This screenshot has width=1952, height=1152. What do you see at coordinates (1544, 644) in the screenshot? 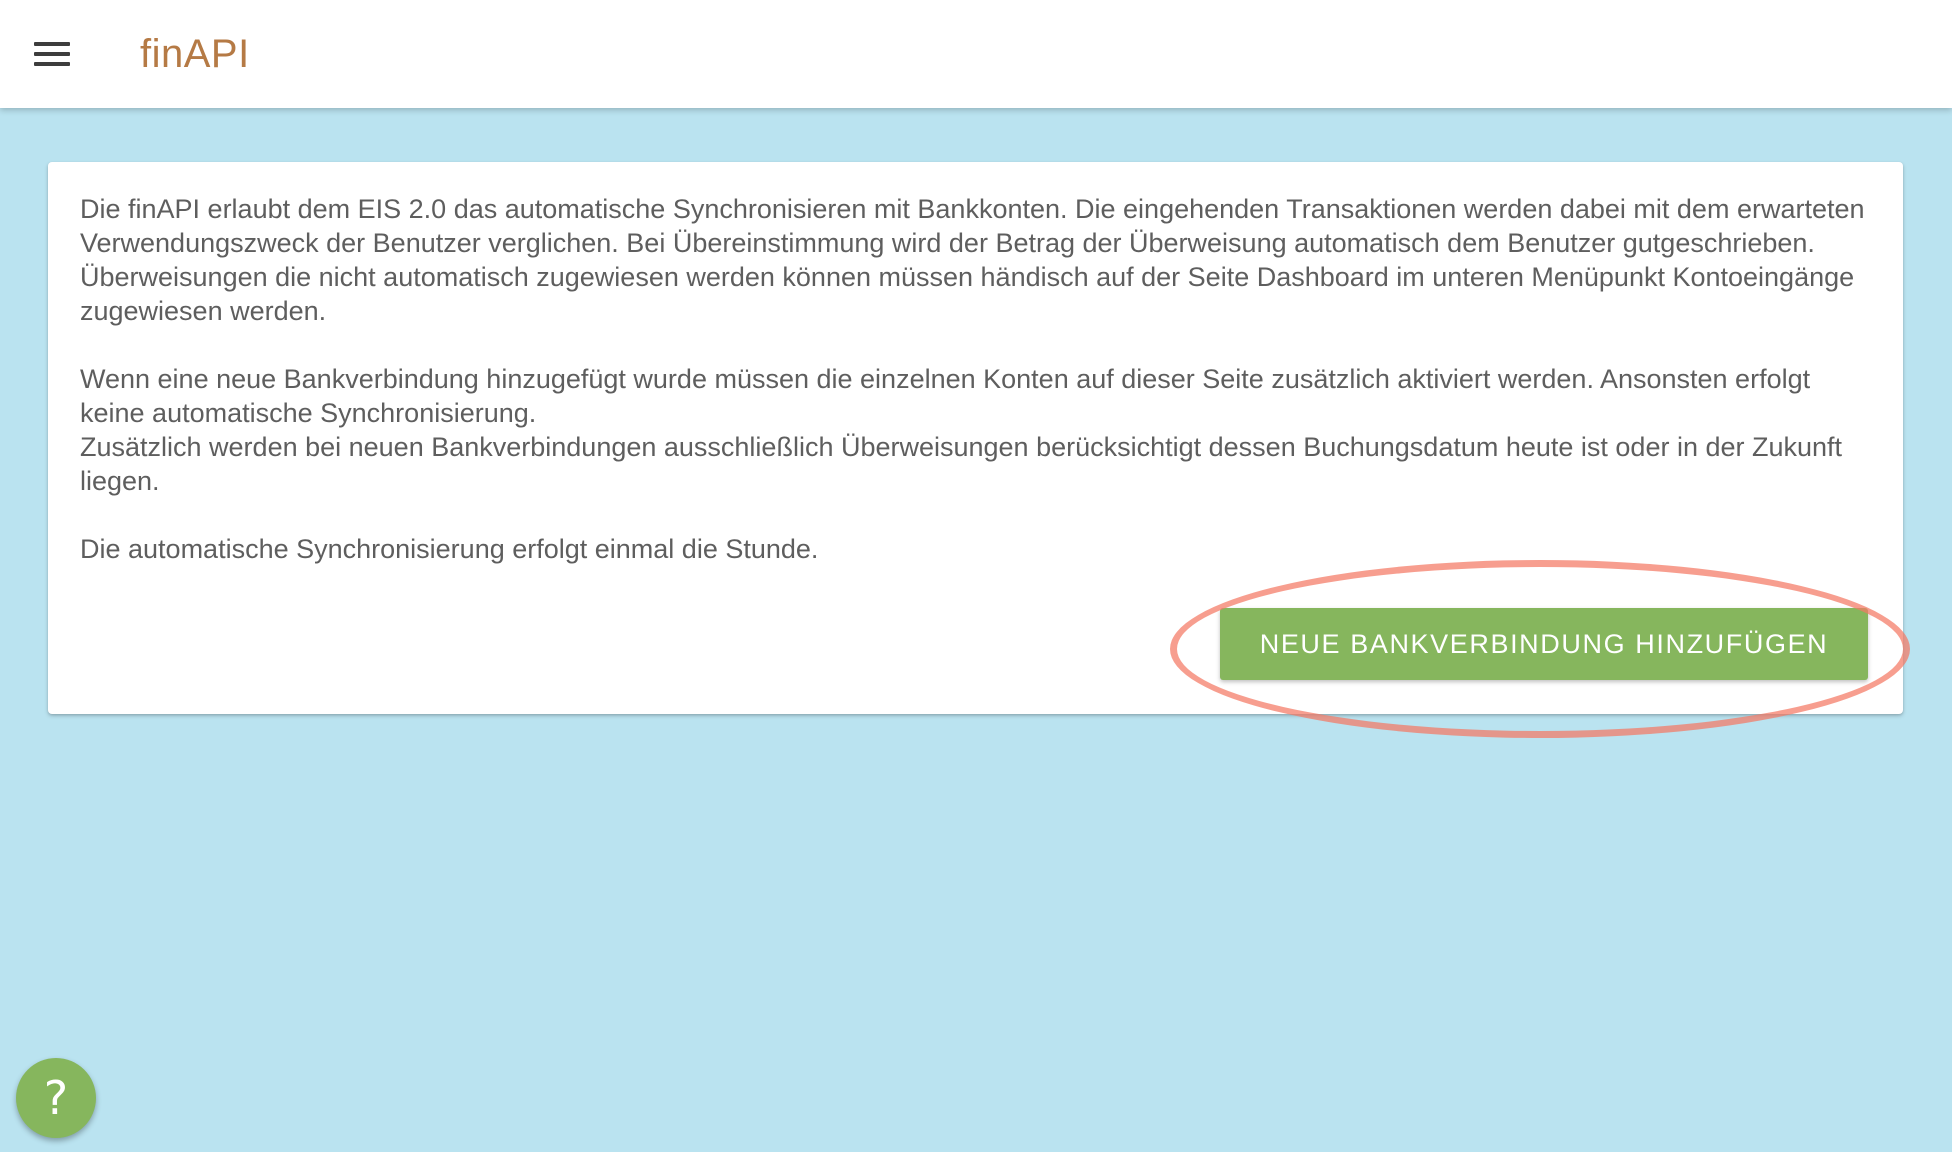
I see `add-bank-connection-button: NEUE BANKVERBINDUNG HINZUFÜGEN` at bounding box center [1544, 644].